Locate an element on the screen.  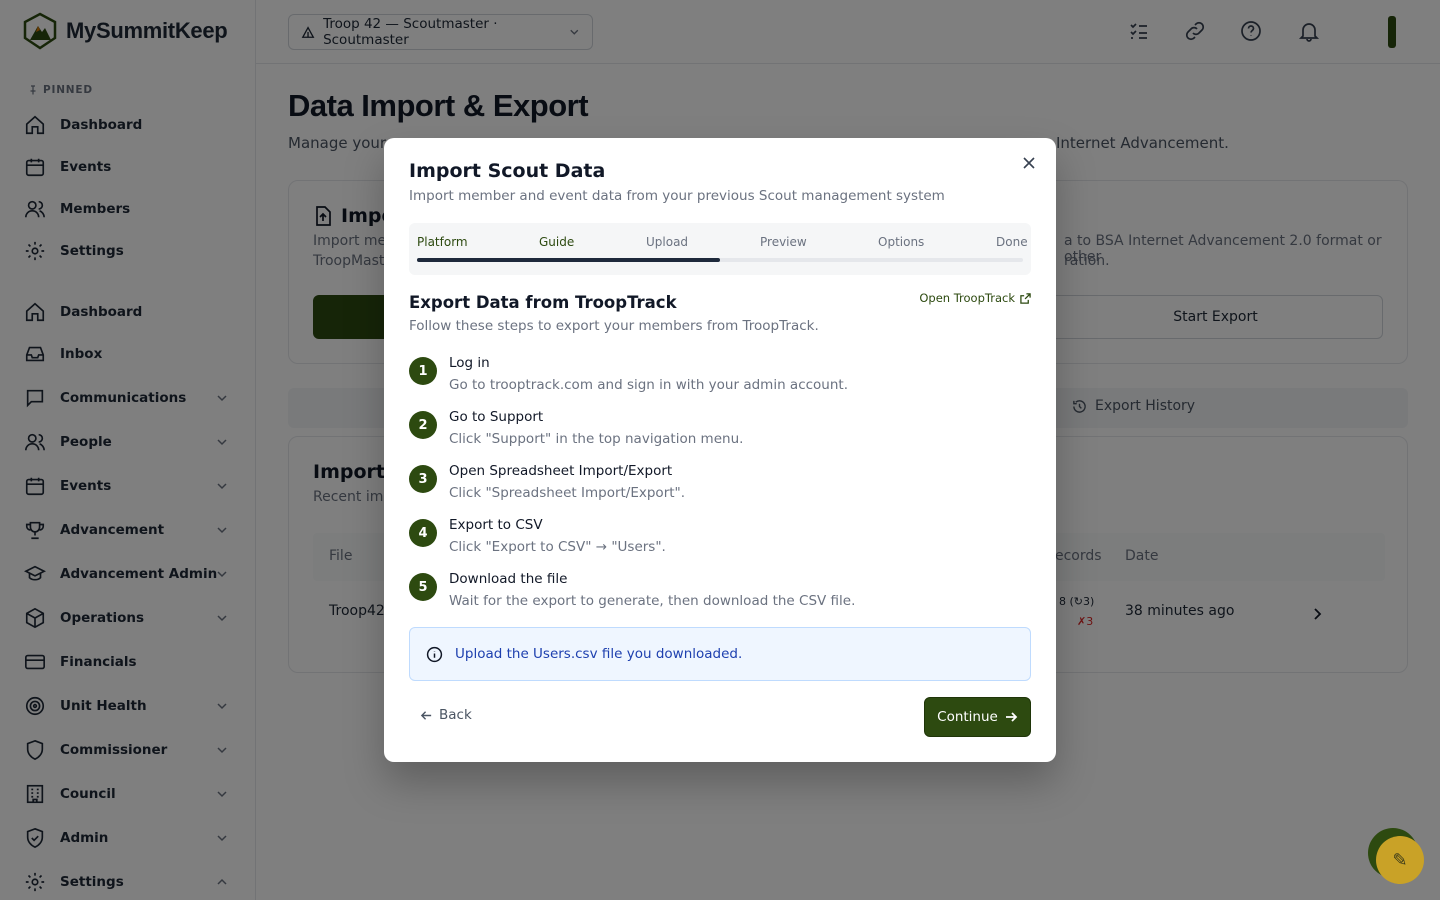
arrow-left-icon is located at coordinates (426, 715).